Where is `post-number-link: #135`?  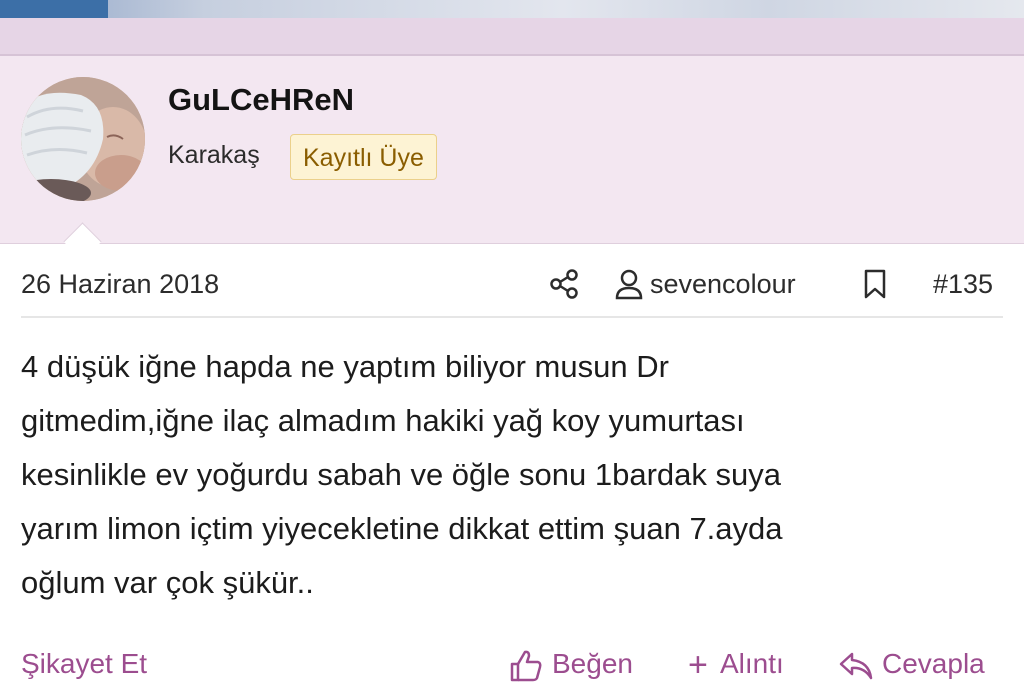 post-number-link: #135 is located at coordinates (963, 284).